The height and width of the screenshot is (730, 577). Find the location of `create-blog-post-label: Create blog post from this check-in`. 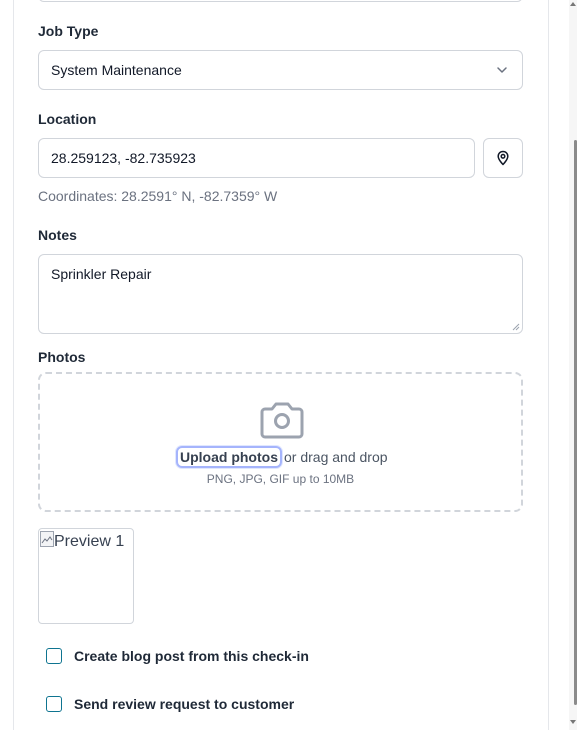

create-blog-post-label: Create blog post from this check-in is located at coordinates (191, 656).